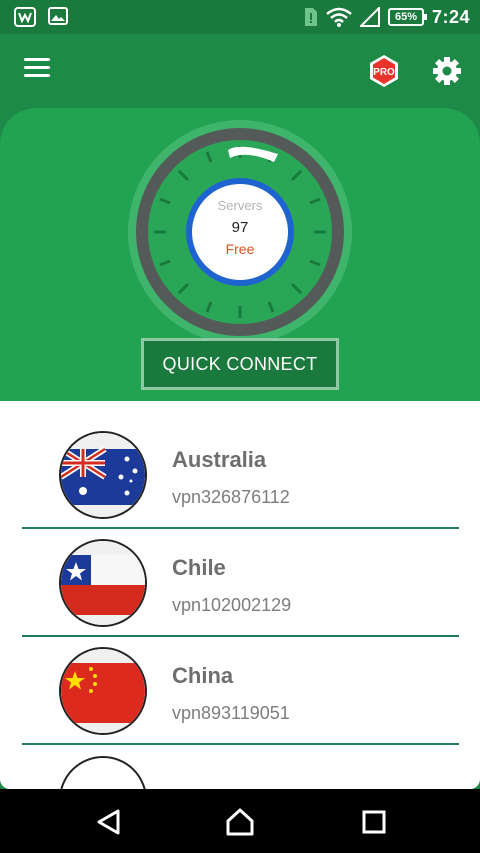 The image size is (480, 853). I want to click on home-icon, so click(240, 822).